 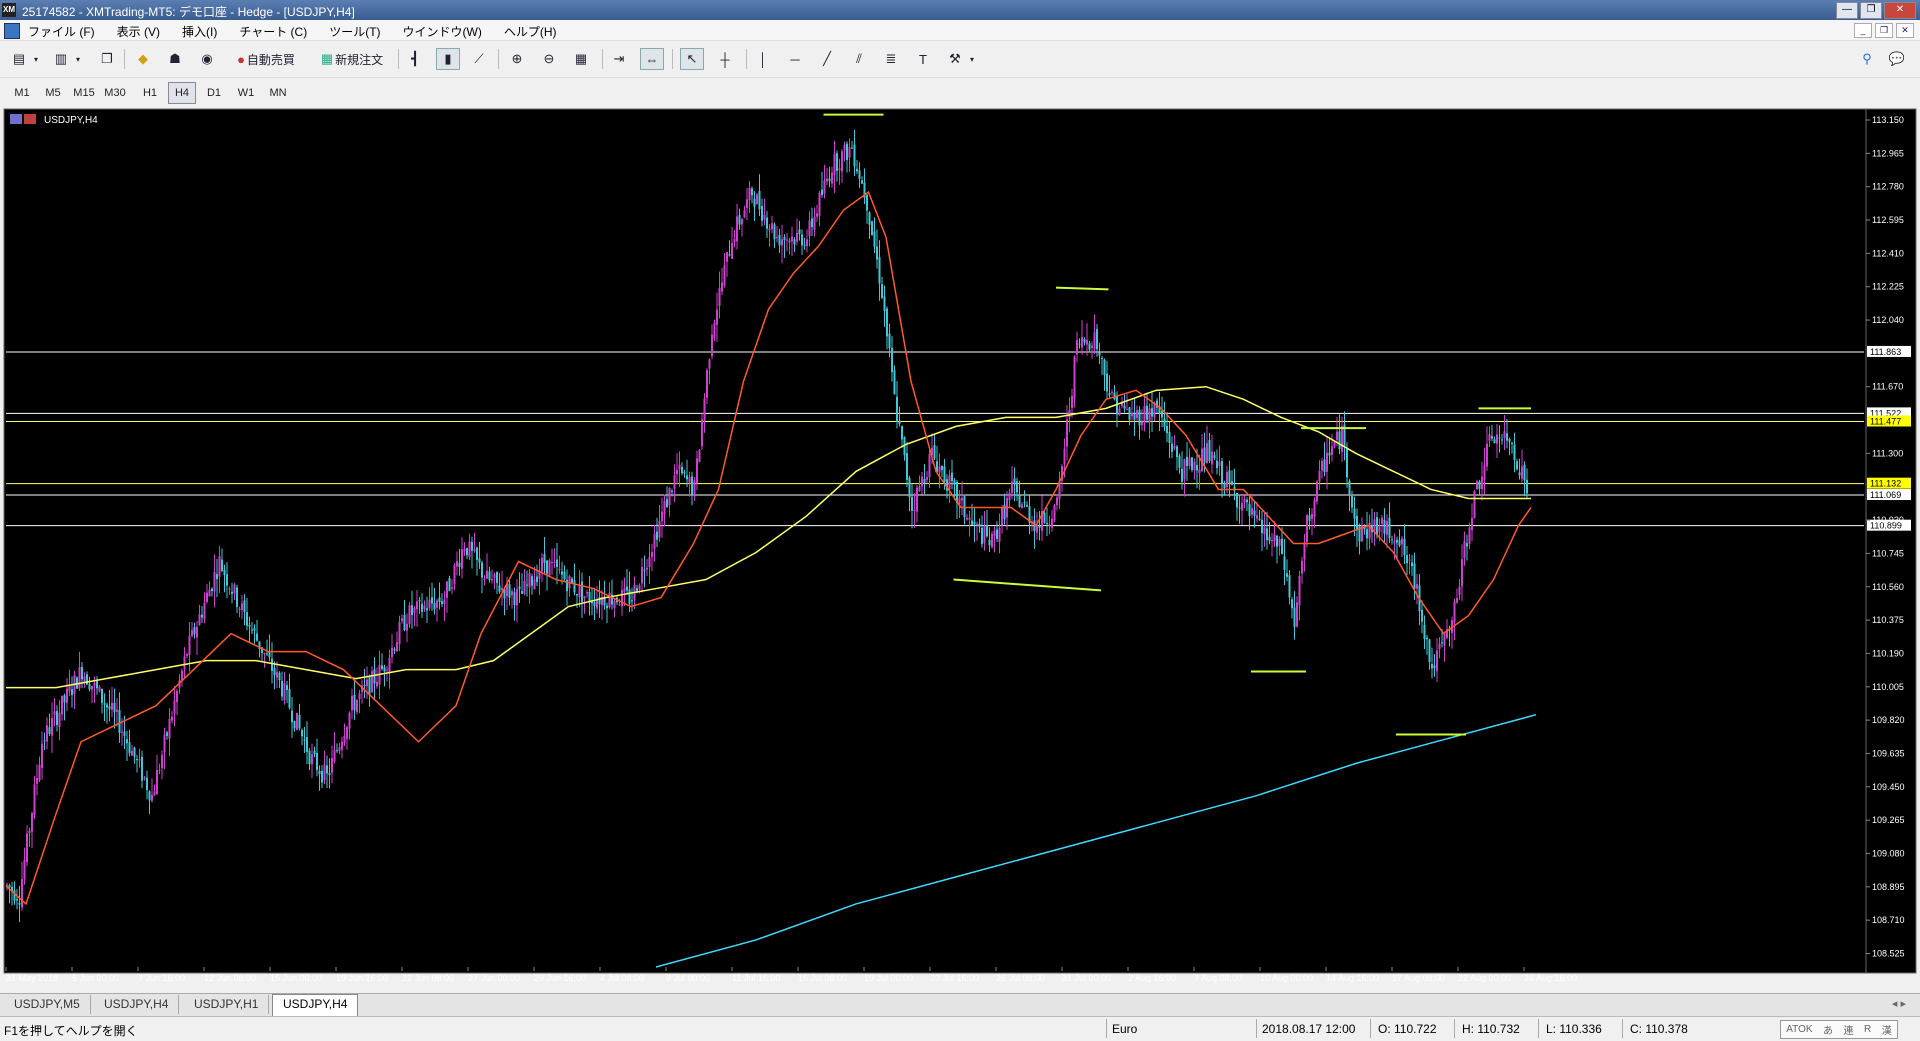 What do you see at coordinates (1871, 10) in the screenshot?
I see `maximize-button: ❐` at bounding box center [1871, 10].